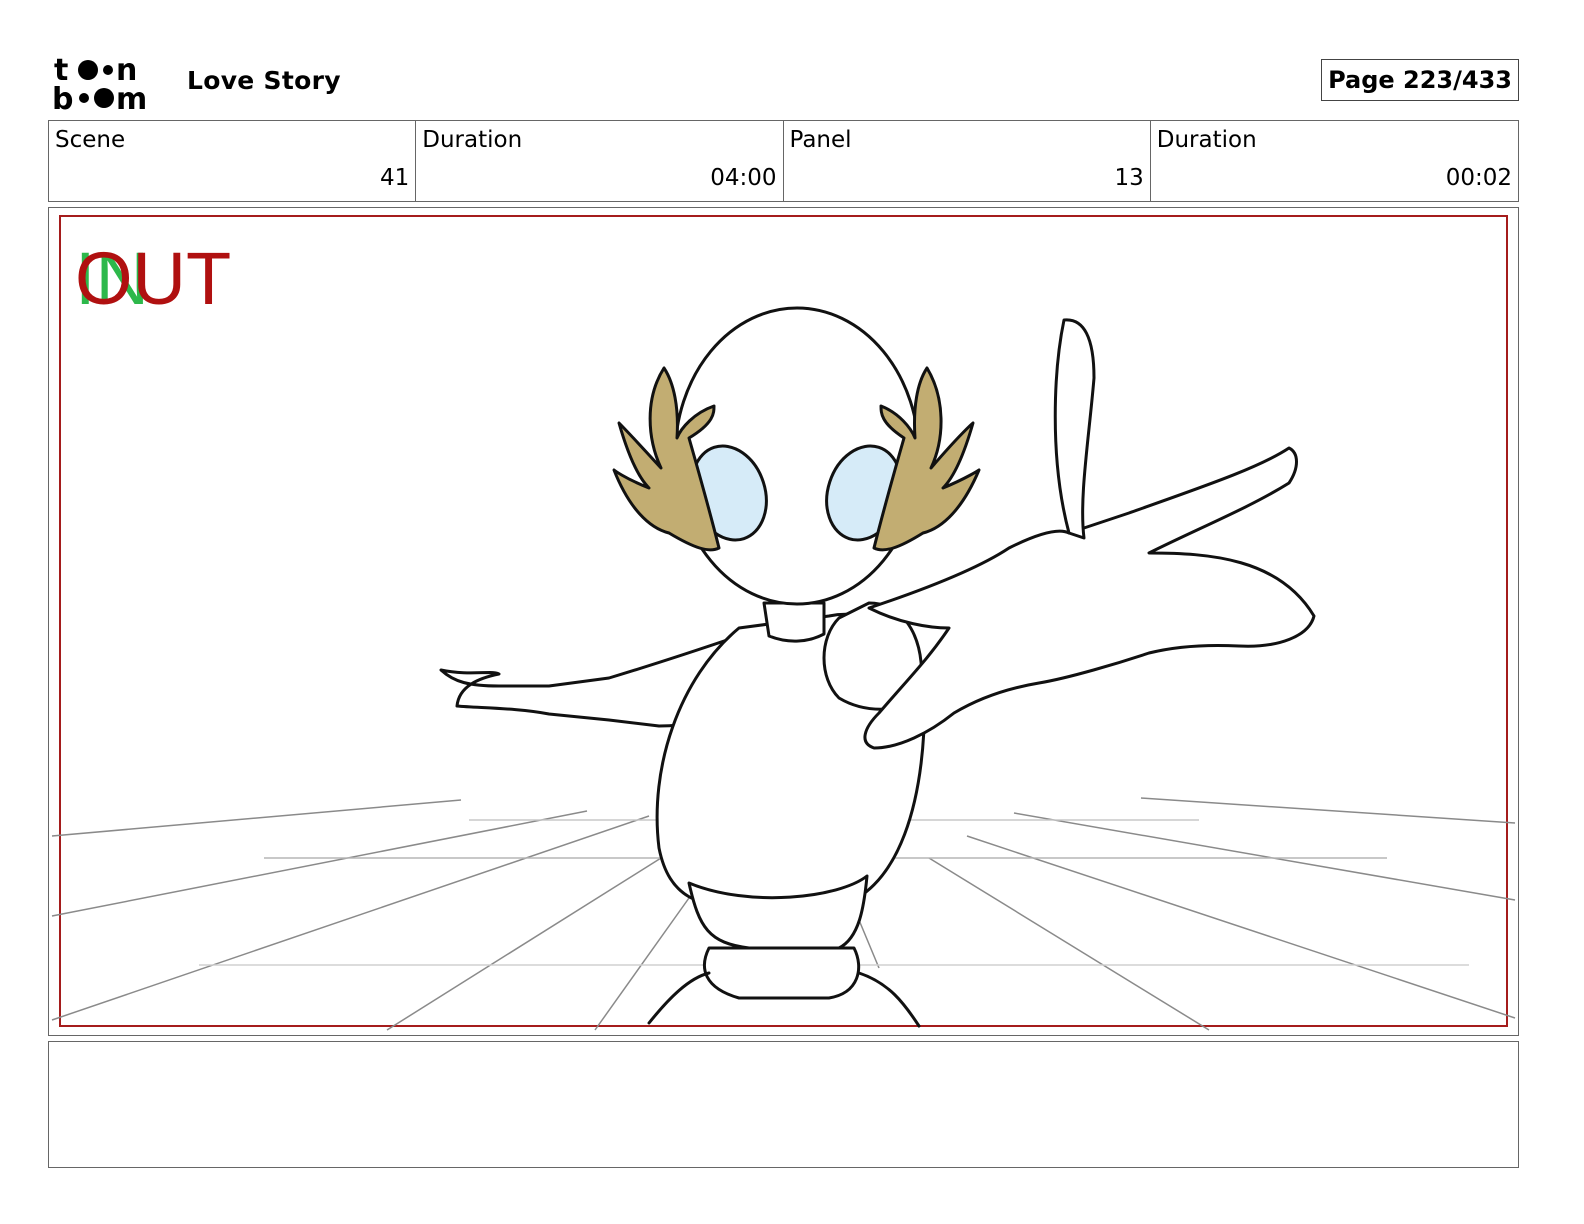  What do you see at coordinates (967, 161) in the screenshot?
I see `panel-cell: Panel 13` at bounding box center [967, 161].